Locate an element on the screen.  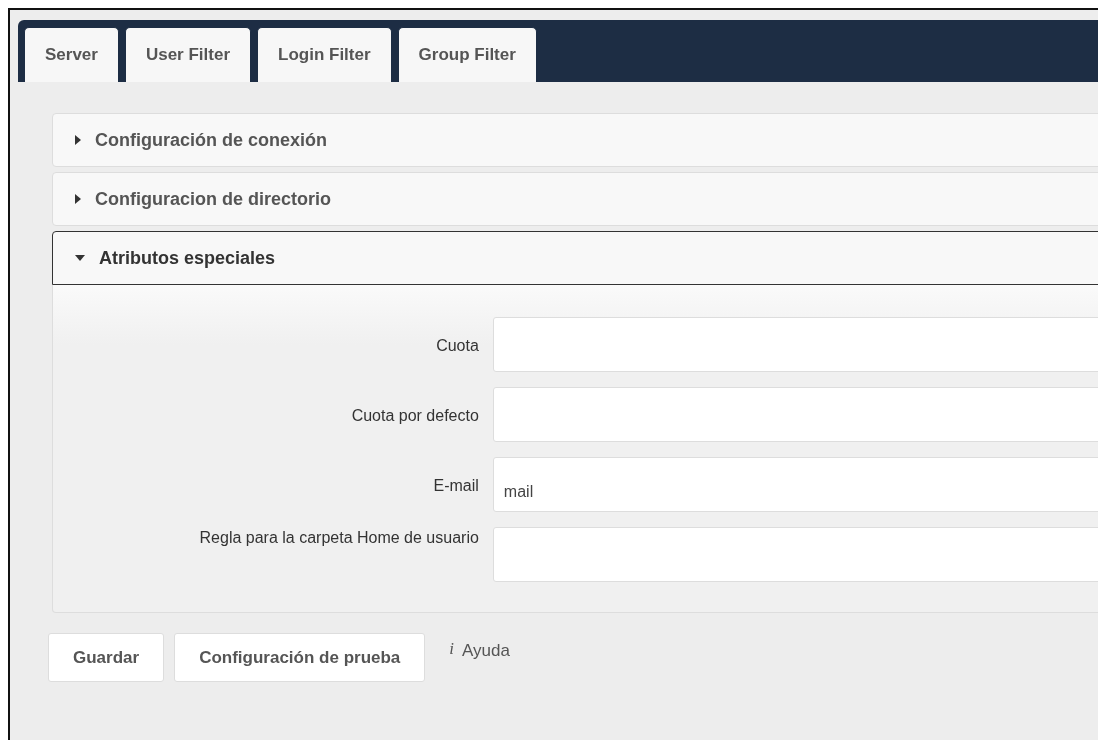
action-button: Configuración de prueba is located at coordinates (300, 657).